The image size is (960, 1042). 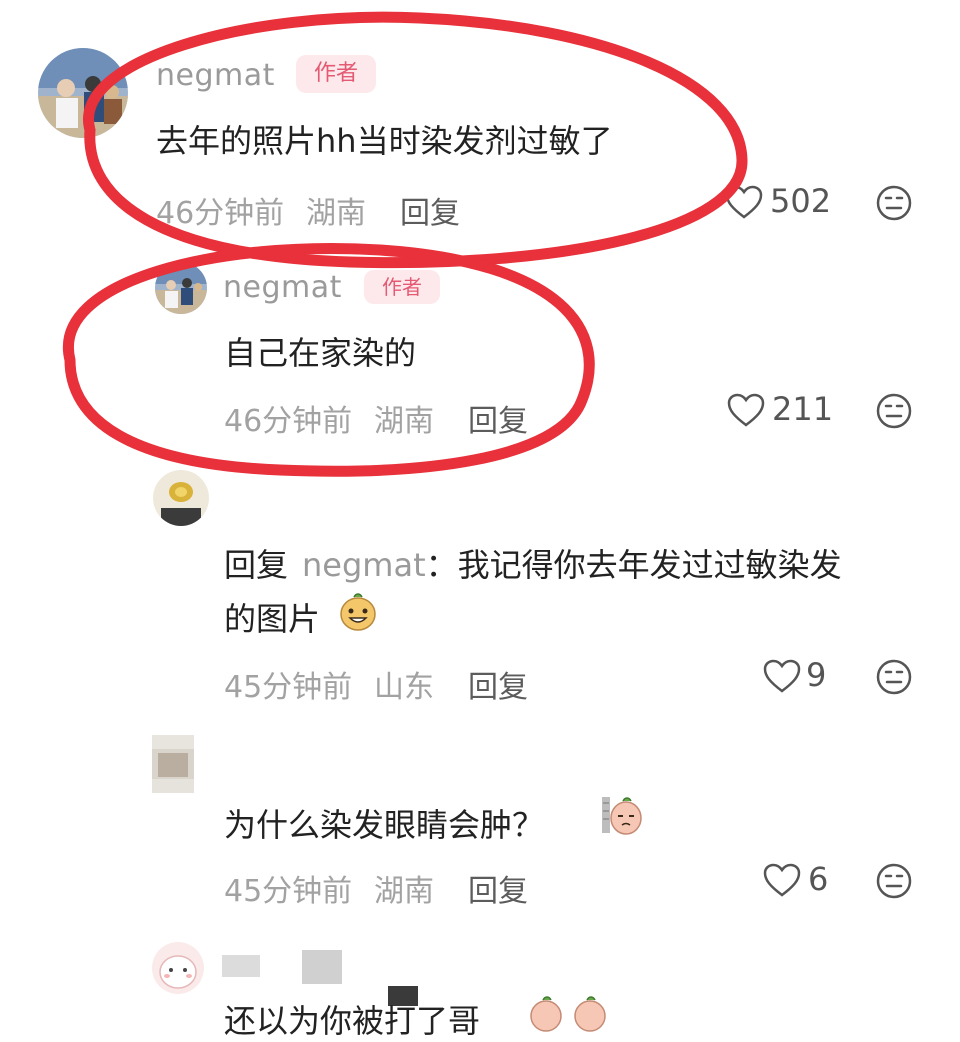 What do you see at coordinates (352, 1021) in the screenshot?
I see `comment-text: 还以为你被打了哥` at bounding box center [352, 1021].